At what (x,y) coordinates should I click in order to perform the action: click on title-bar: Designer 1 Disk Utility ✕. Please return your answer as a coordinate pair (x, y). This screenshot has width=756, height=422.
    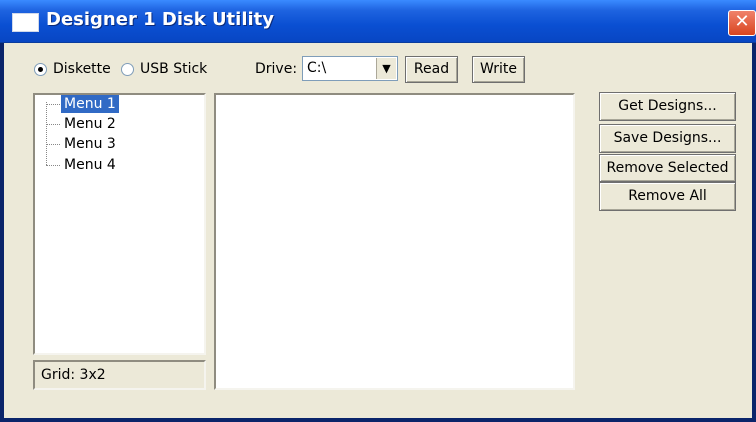
    Looking at the image, I should click on (378, 21).